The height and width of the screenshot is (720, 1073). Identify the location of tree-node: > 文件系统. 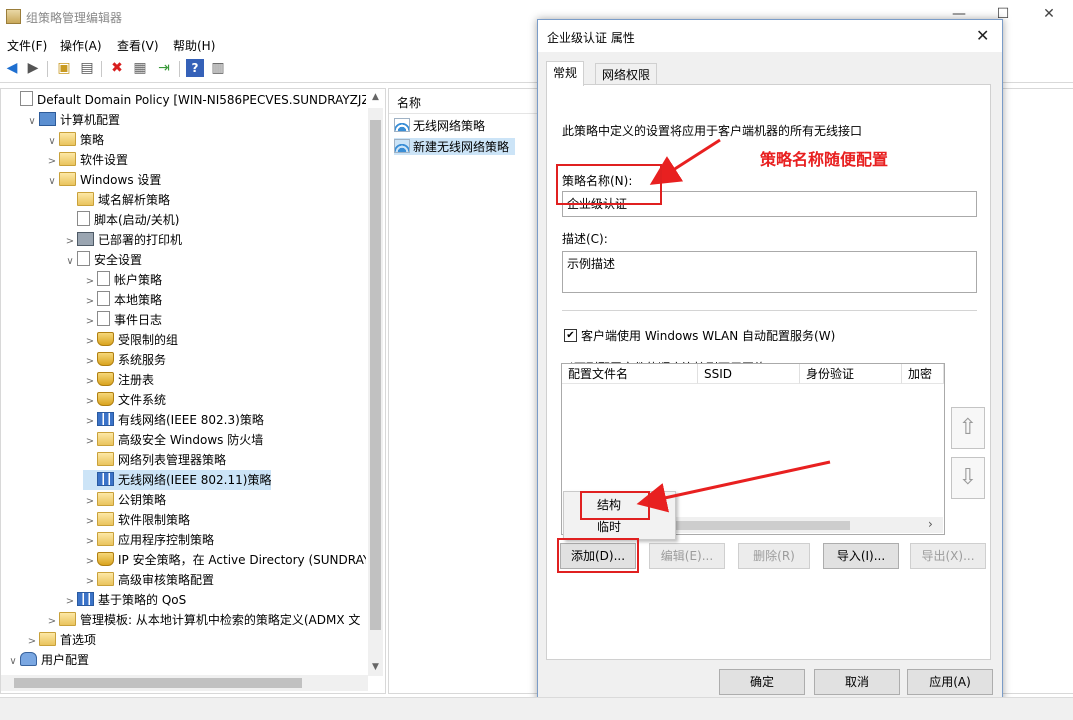
(124, 400).